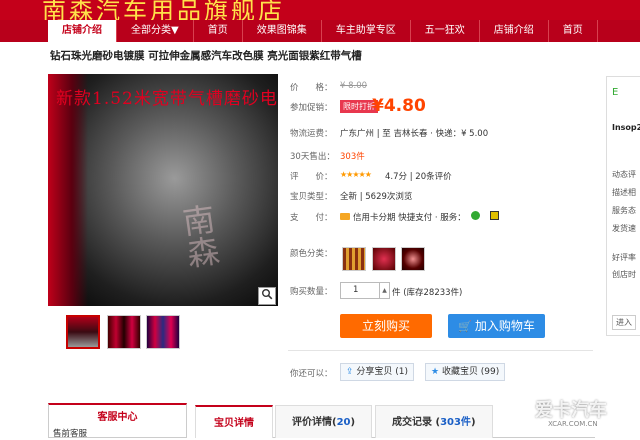 The width and height of the screenshot is (640, 440). I want to click on tab-details-label: 宝贝详情, so click(234, 423).